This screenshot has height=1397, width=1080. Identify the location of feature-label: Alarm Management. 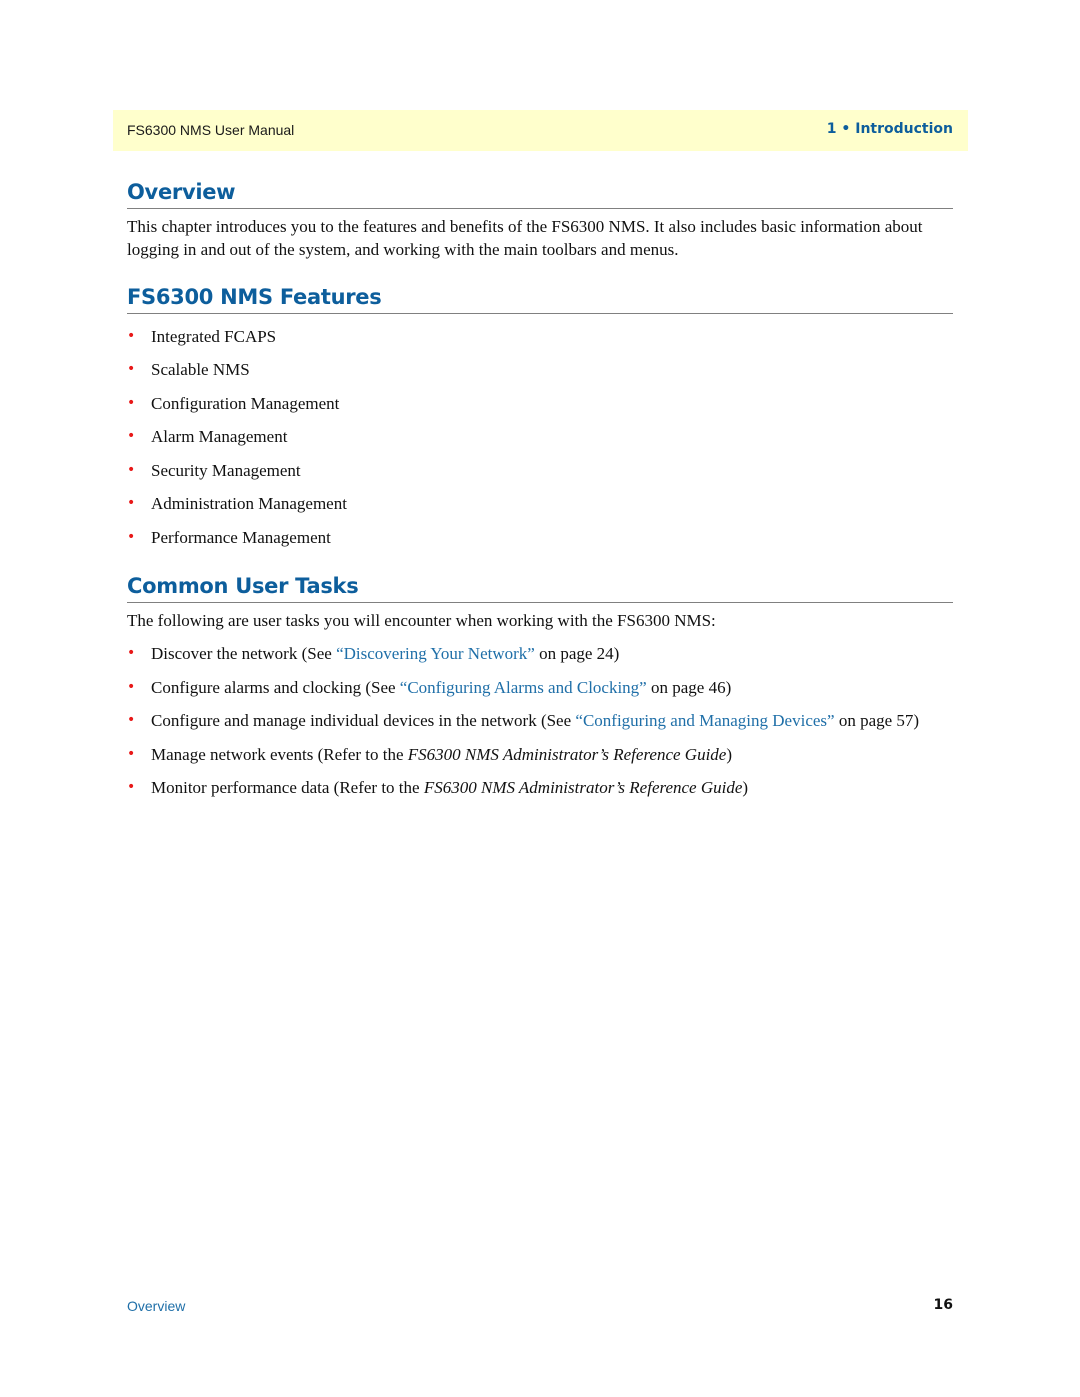
(219, 436).